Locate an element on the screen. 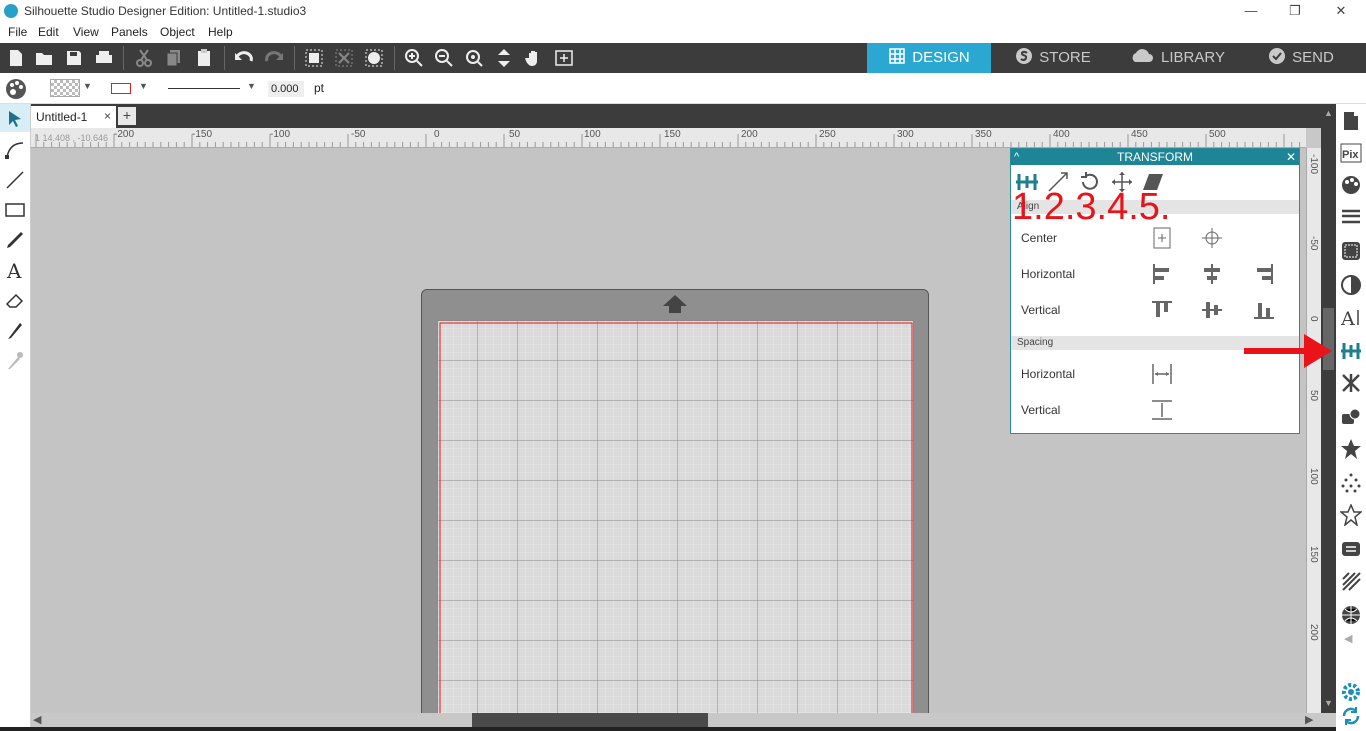 Image resolution: width=1366 pixels, height=731 pixels. collapse-panels-arrow-icon: ◀ is located at coordinates (1348, 638).